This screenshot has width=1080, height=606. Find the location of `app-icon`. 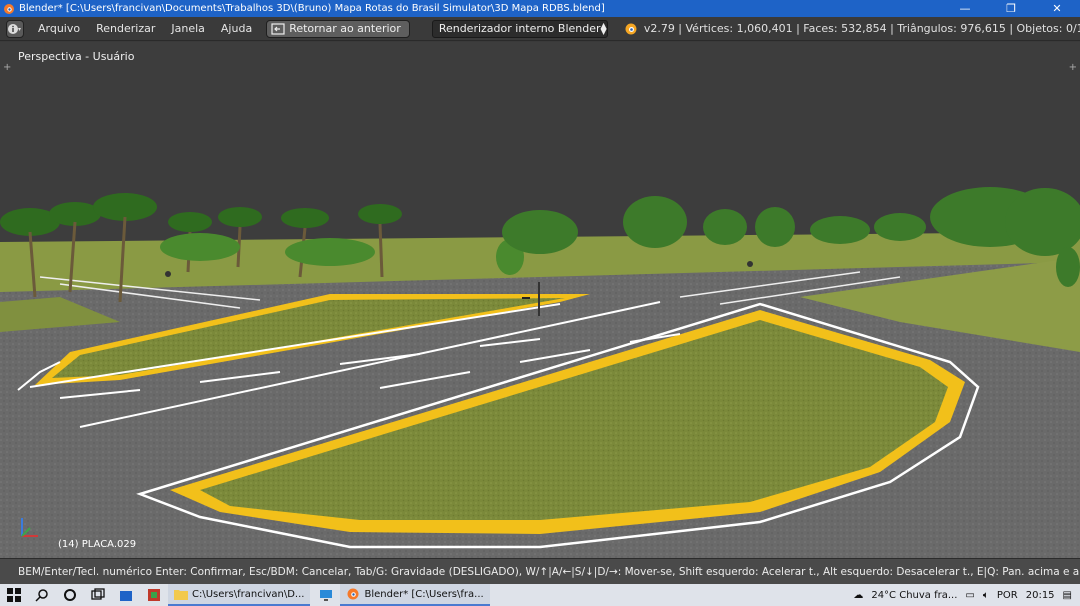

app-icon is located at coordinates (154, 595).